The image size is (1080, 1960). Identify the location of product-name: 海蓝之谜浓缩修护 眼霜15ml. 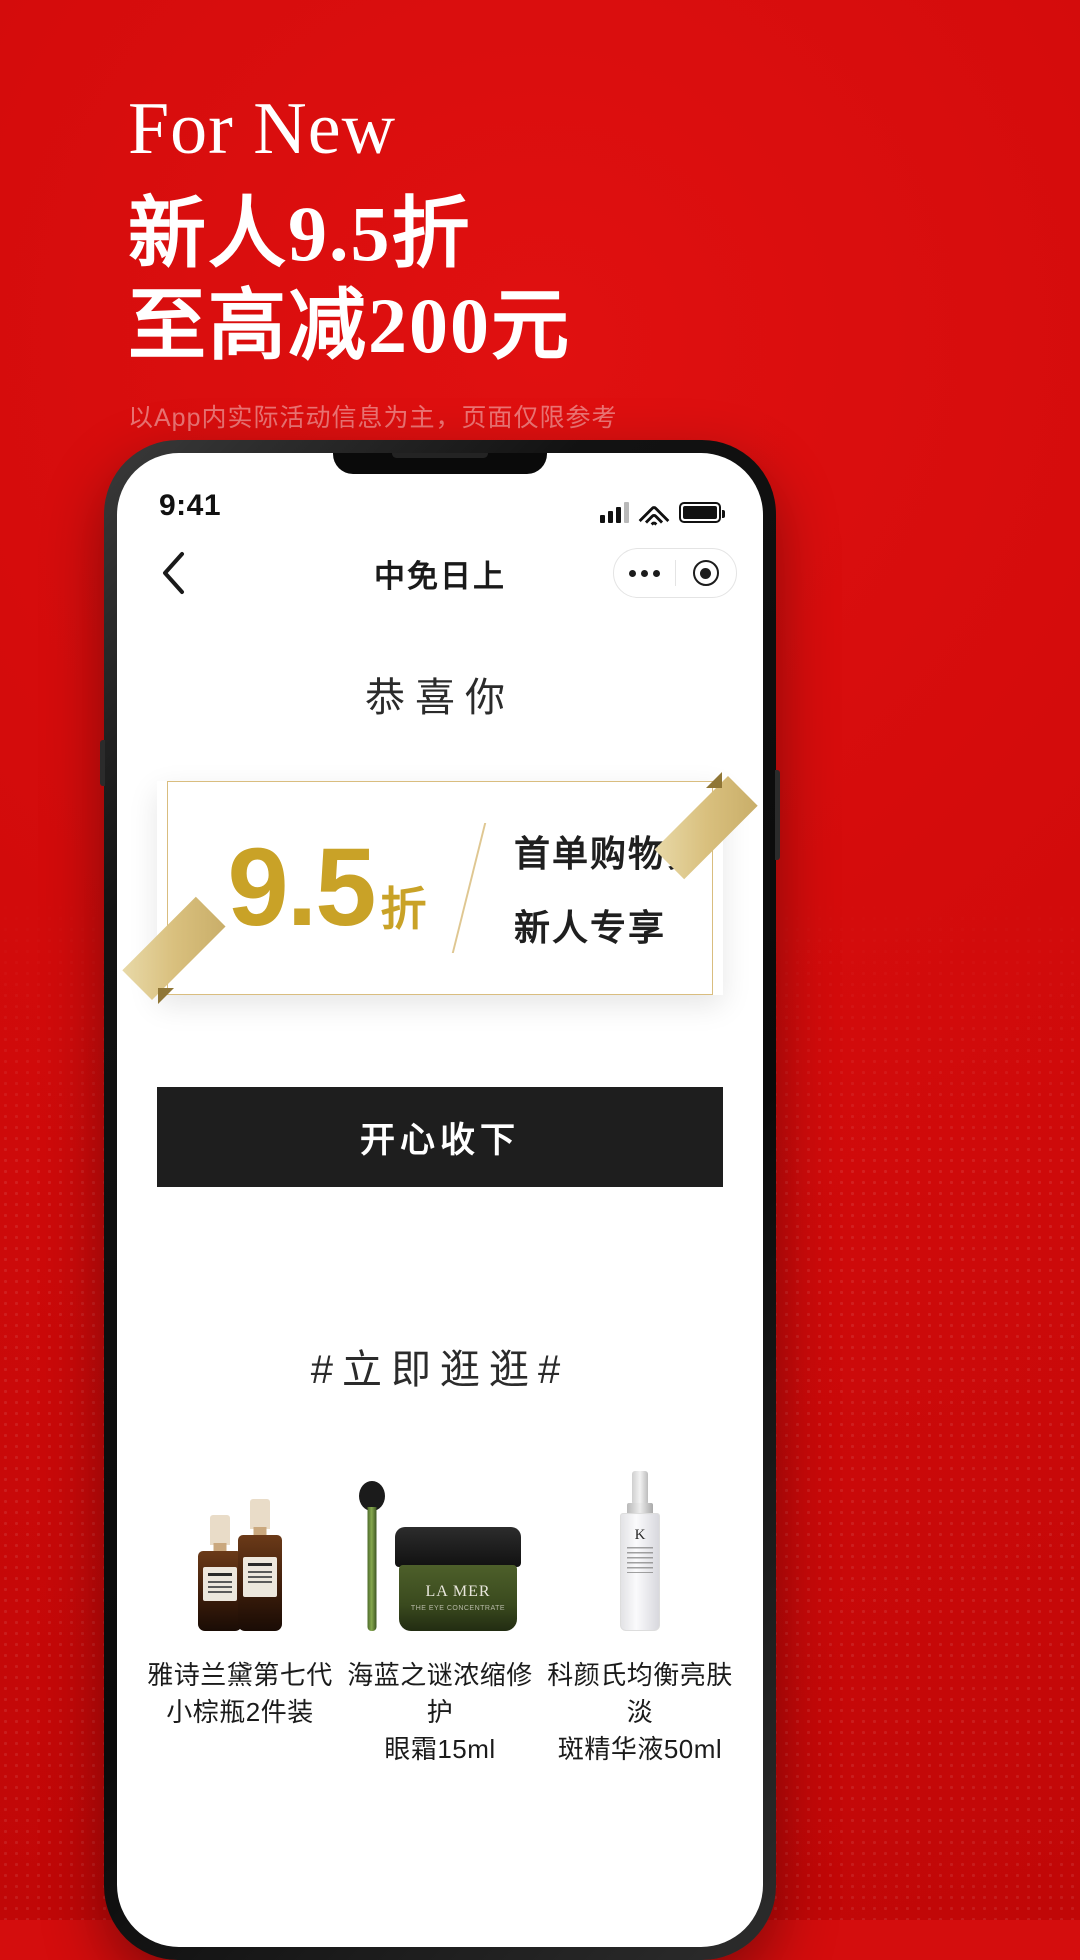
(440, 1712).